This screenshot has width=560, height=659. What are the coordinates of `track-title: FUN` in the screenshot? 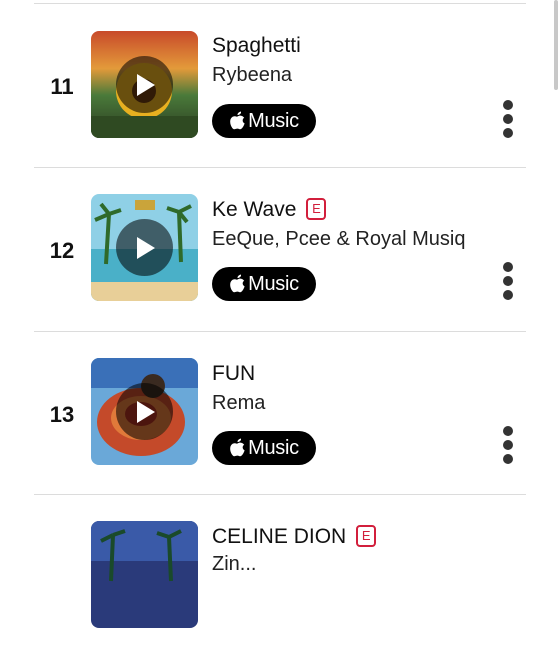 It's located at (233, 374).